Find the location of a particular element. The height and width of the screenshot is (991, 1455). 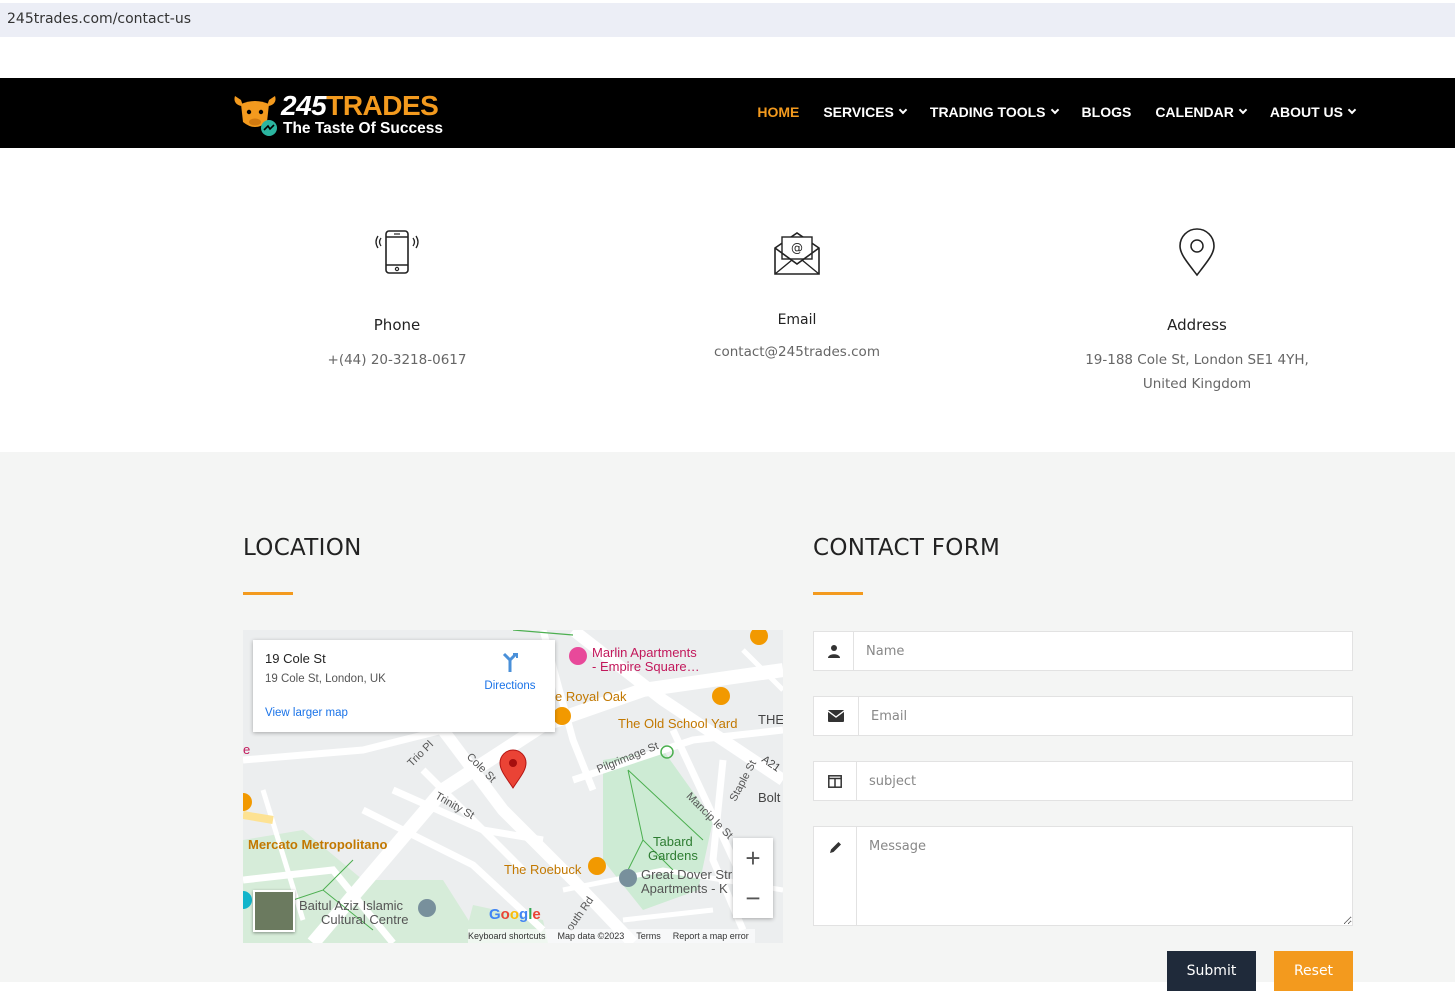

google-logo: Google is located at coordinates (515, 914).